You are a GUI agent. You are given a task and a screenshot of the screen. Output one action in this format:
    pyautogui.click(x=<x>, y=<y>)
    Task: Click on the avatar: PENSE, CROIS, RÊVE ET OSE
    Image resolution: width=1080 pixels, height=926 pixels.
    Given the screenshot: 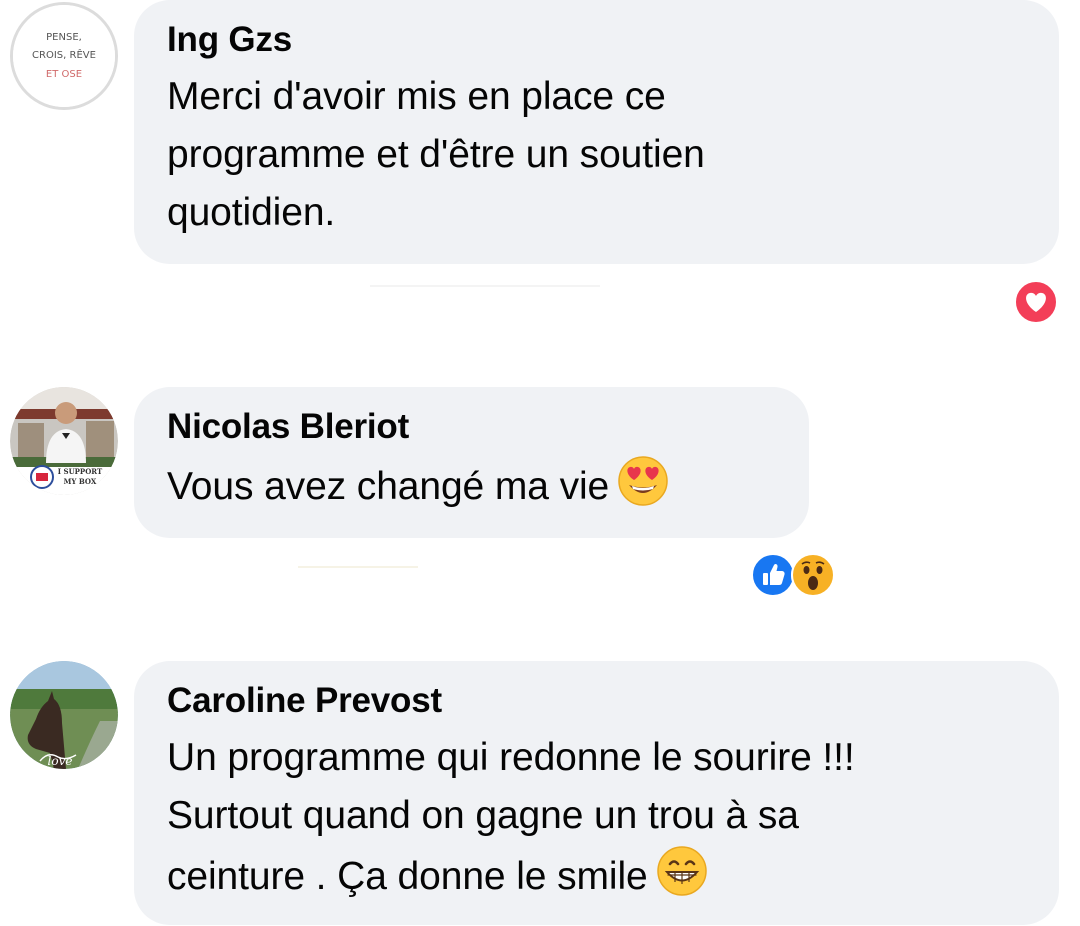 What is the action you would take?
    pyautogui.click(x=64, y=56)
    